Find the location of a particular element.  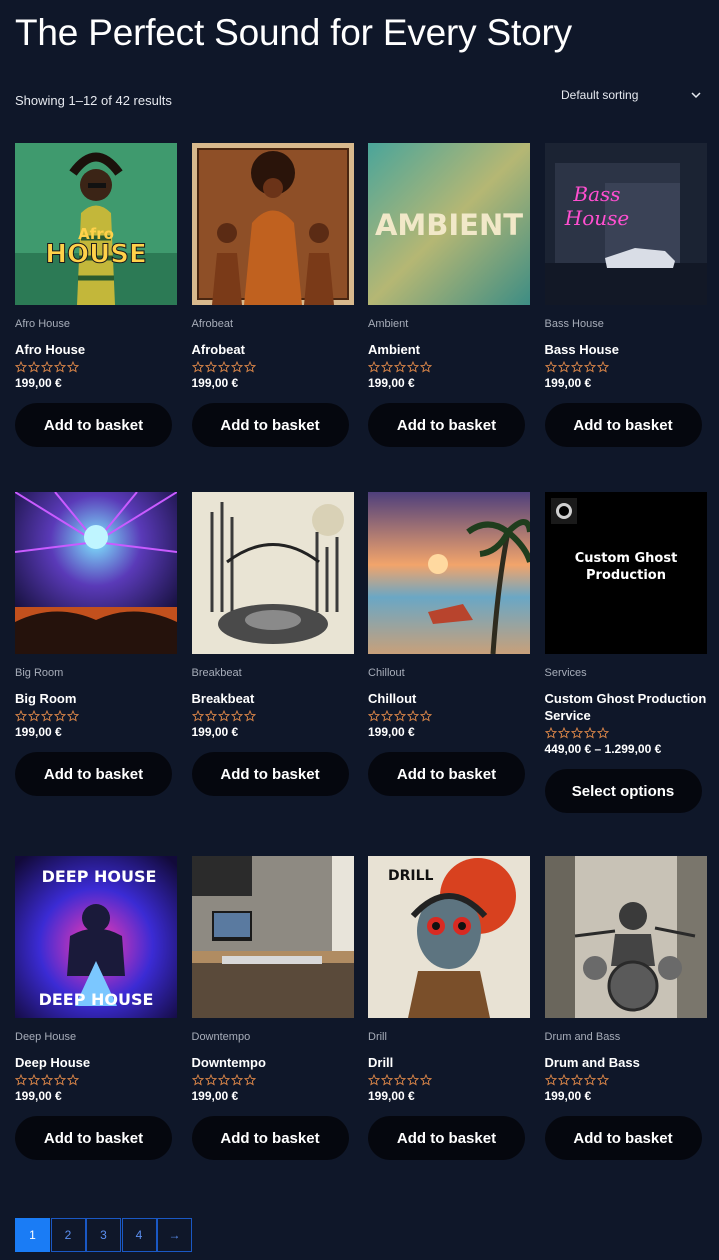

product-name: Drum and Bass is located at coordinates (626, 1062).